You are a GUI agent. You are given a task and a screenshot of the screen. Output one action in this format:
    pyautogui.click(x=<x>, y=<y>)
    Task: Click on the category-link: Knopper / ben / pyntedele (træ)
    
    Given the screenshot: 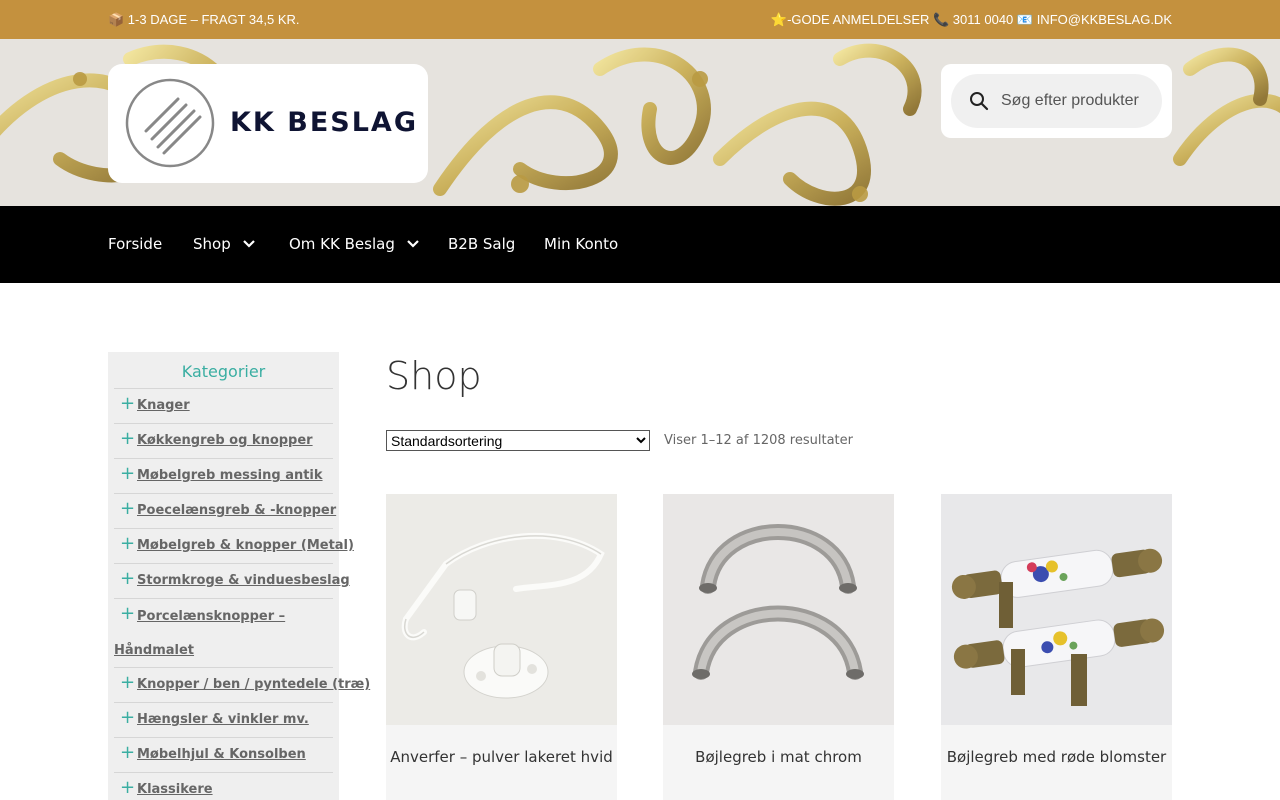 What is the action you would take?
    pyautogui.click(x=253, y=684)
    